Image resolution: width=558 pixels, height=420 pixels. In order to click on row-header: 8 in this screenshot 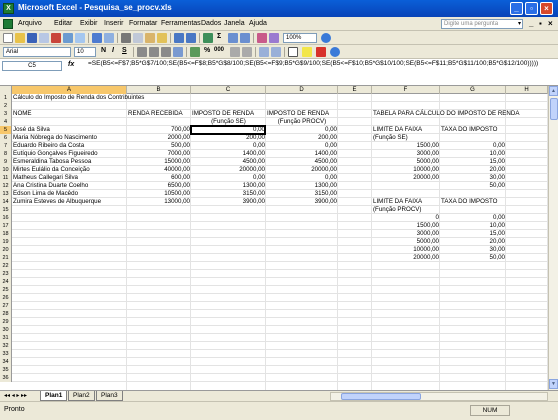, I will do `click(6, 154)`.